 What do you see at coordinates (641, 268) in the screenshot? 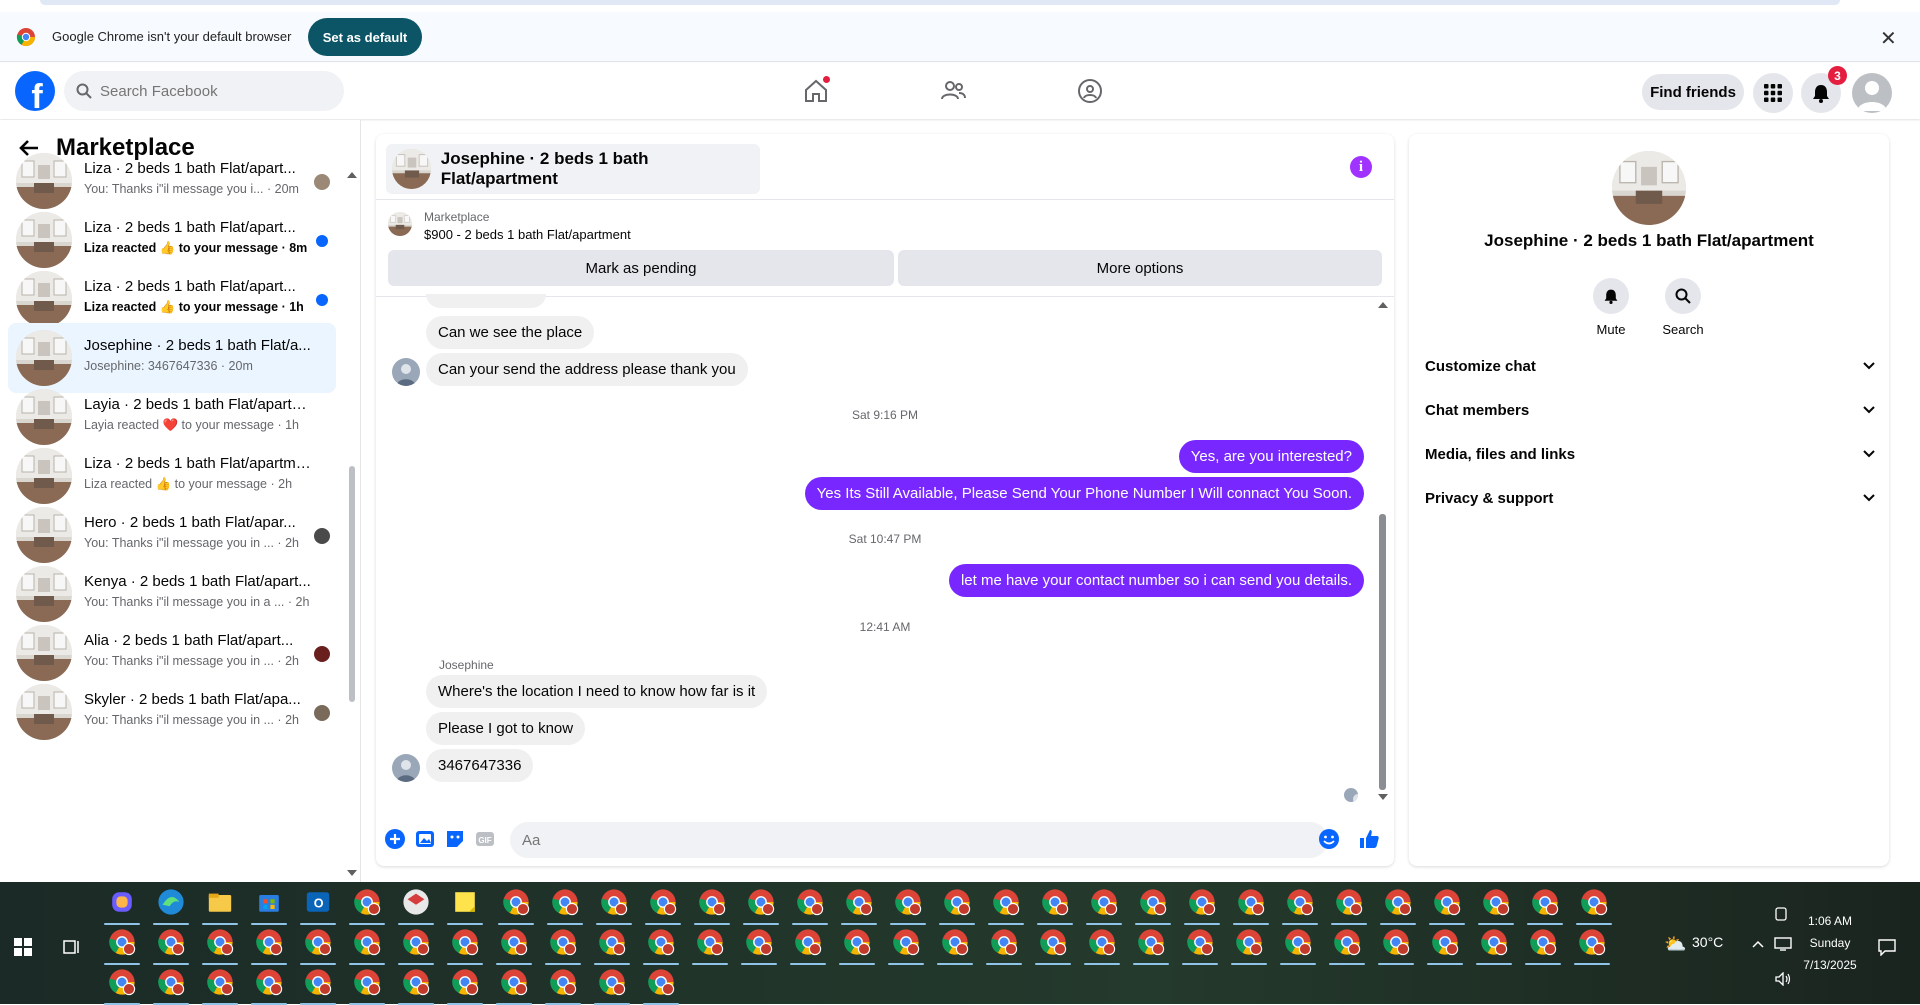
I see `mark-as-pending-button: Mark as pending` at bounding box center [641, 268].